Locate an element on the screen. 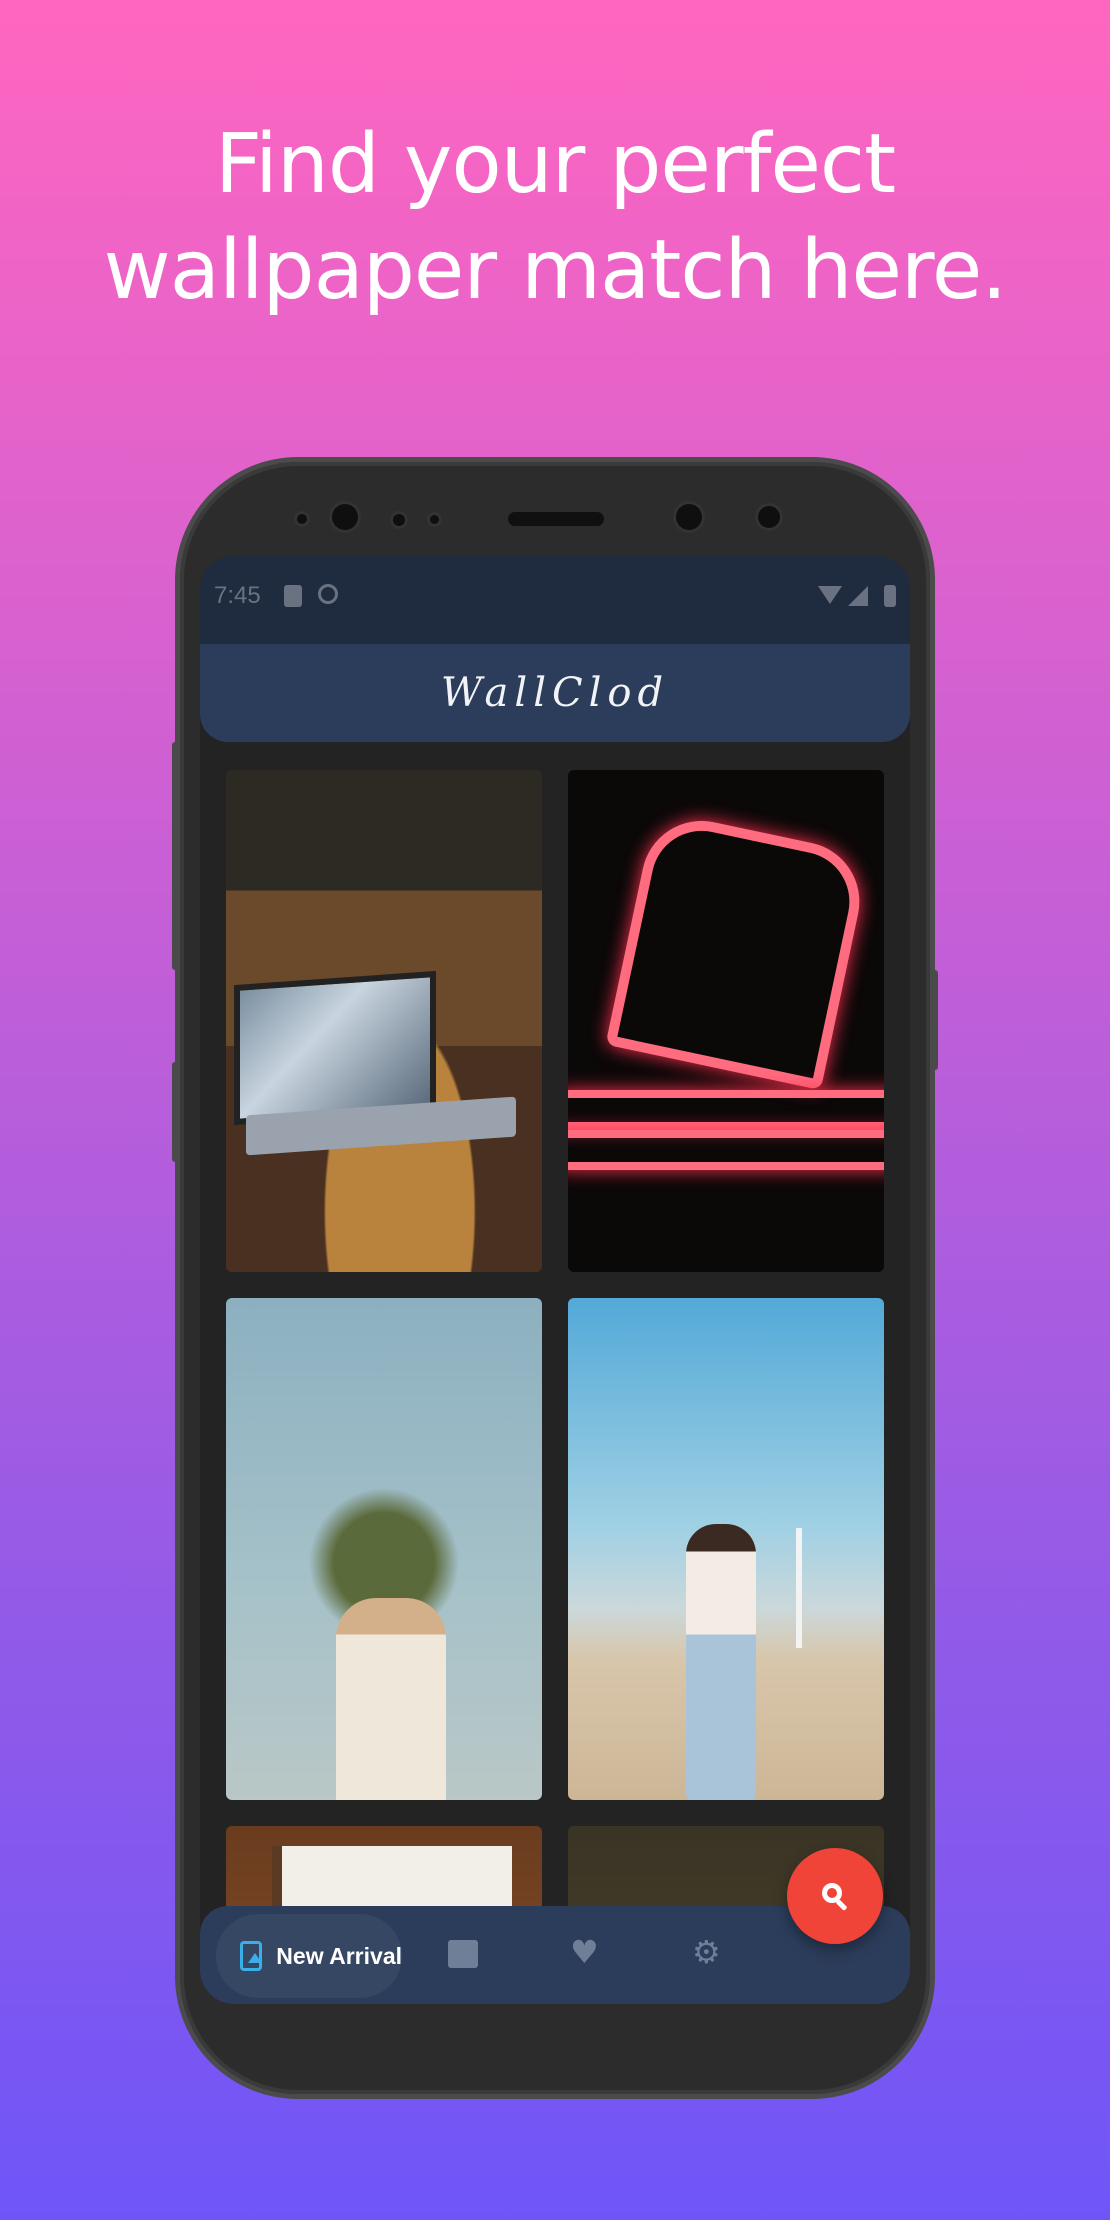 The height and width of the screenshot is (2220, 1110). headline: Find your perfect wallpaper match here. is located at coordinates (555, 218).